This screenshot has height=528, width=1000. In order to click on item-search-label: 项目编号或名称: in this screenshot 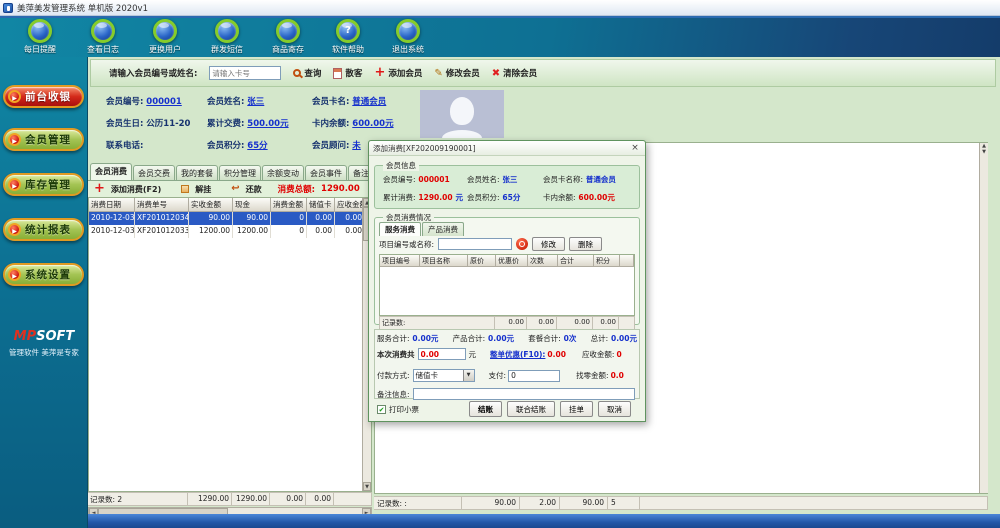, I will do `click(407, 244)`.